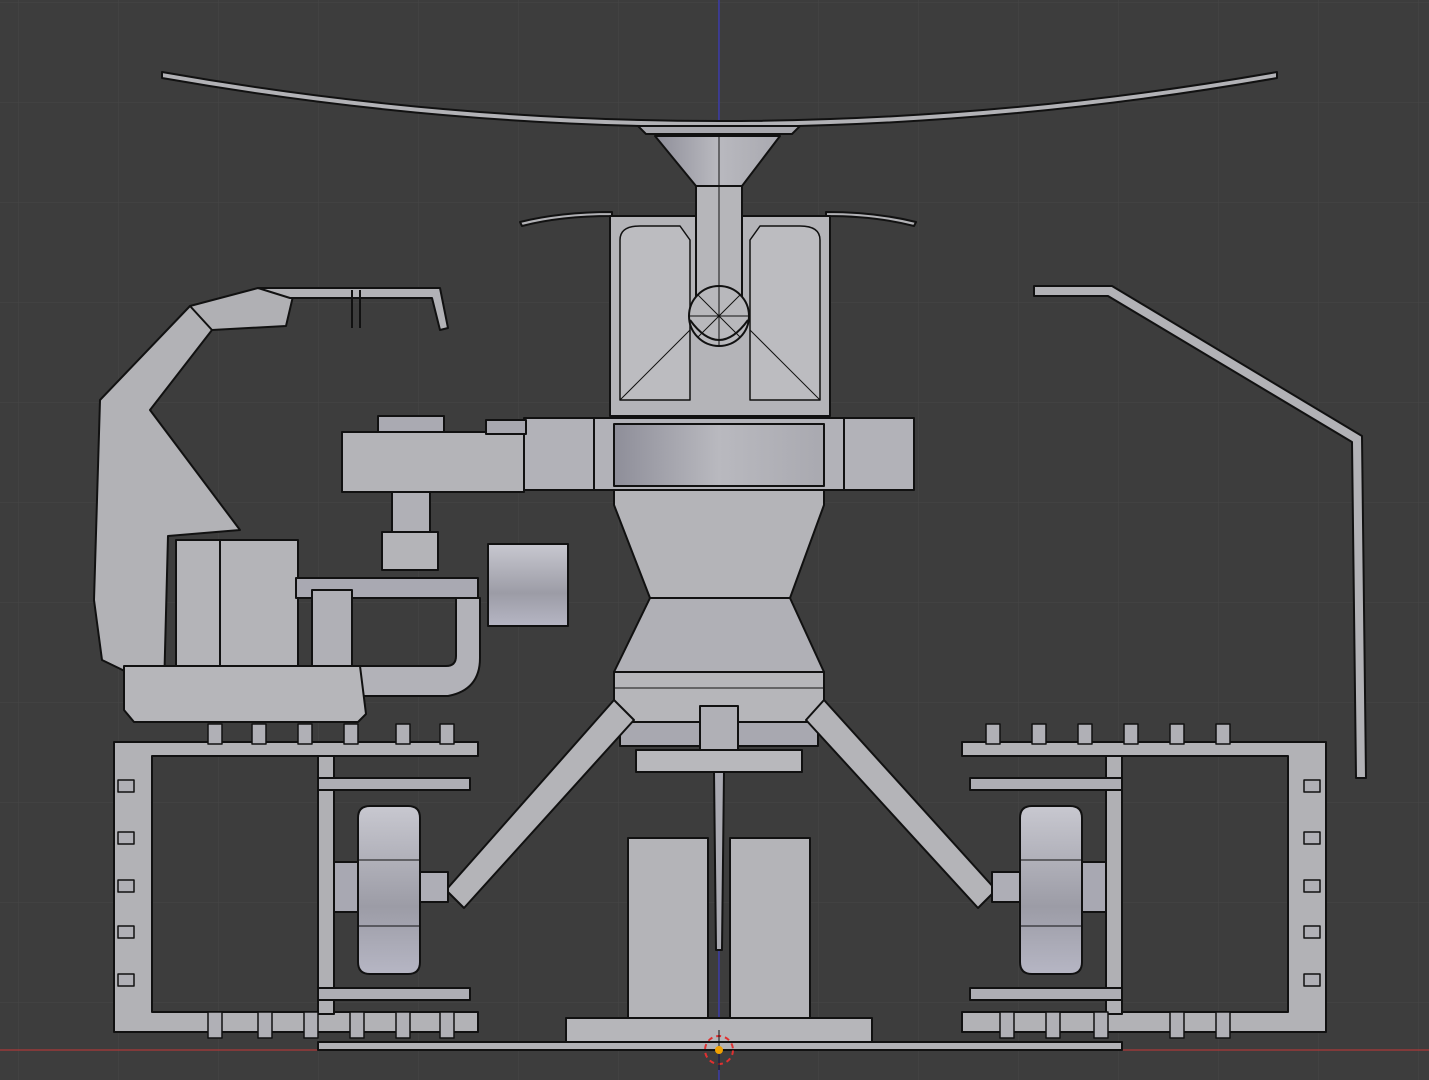 The height and width of the screenshot is (1080, 1429). What do you see at coordinates (347, 887) in the screenshot?
I see `left-wheel-hub` at bounding box center [347, 887].